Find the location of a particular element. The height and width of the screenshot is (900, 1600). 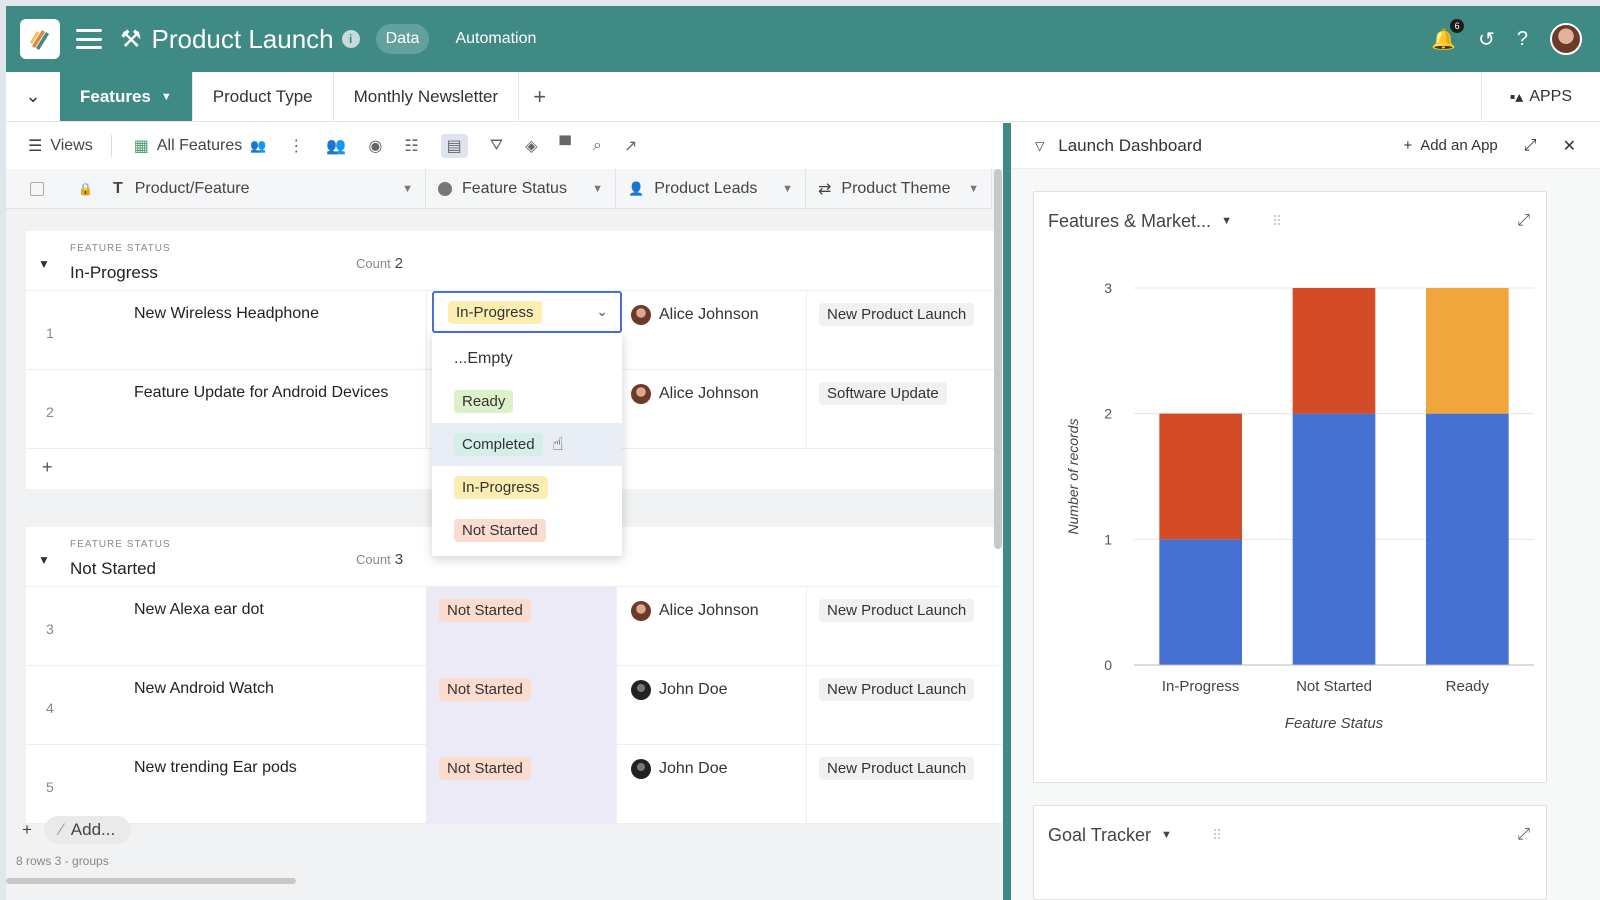

row-product-name: Feature Update for Android Devices is located at coordinates (261, 393).